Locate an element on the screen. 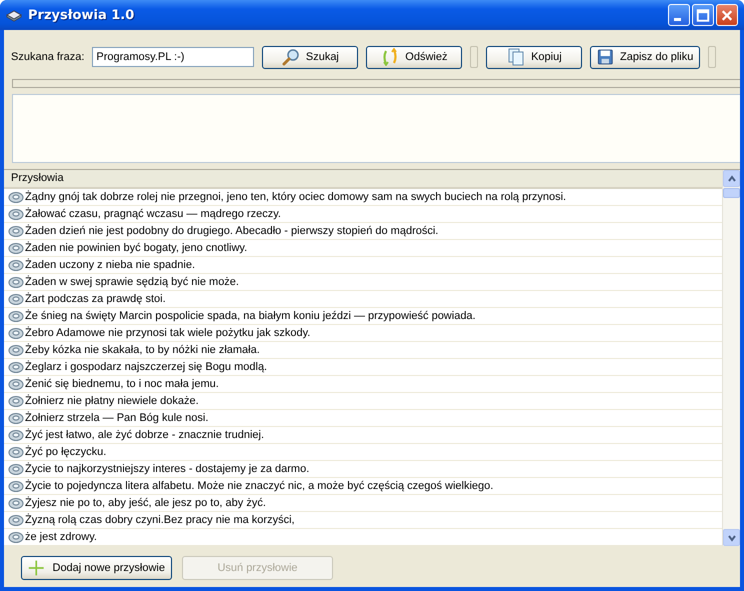 The image size is (744, 591). proverb-text: Żeby kózka nie skakała, to by nóżki nie złamała. is located at coordinates (142, 350).